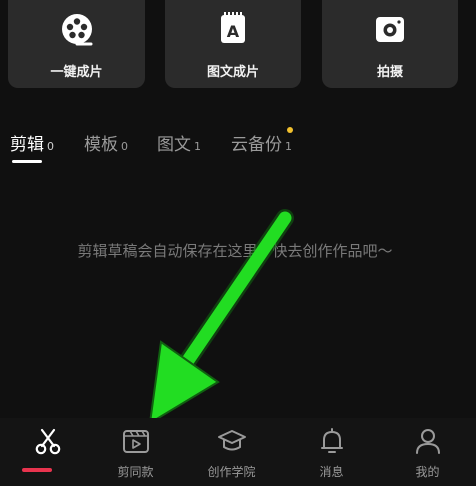  Describe the element at coordinates (390, 44) in the screenshot. I see `shoot-button: 拍摄` at that location.